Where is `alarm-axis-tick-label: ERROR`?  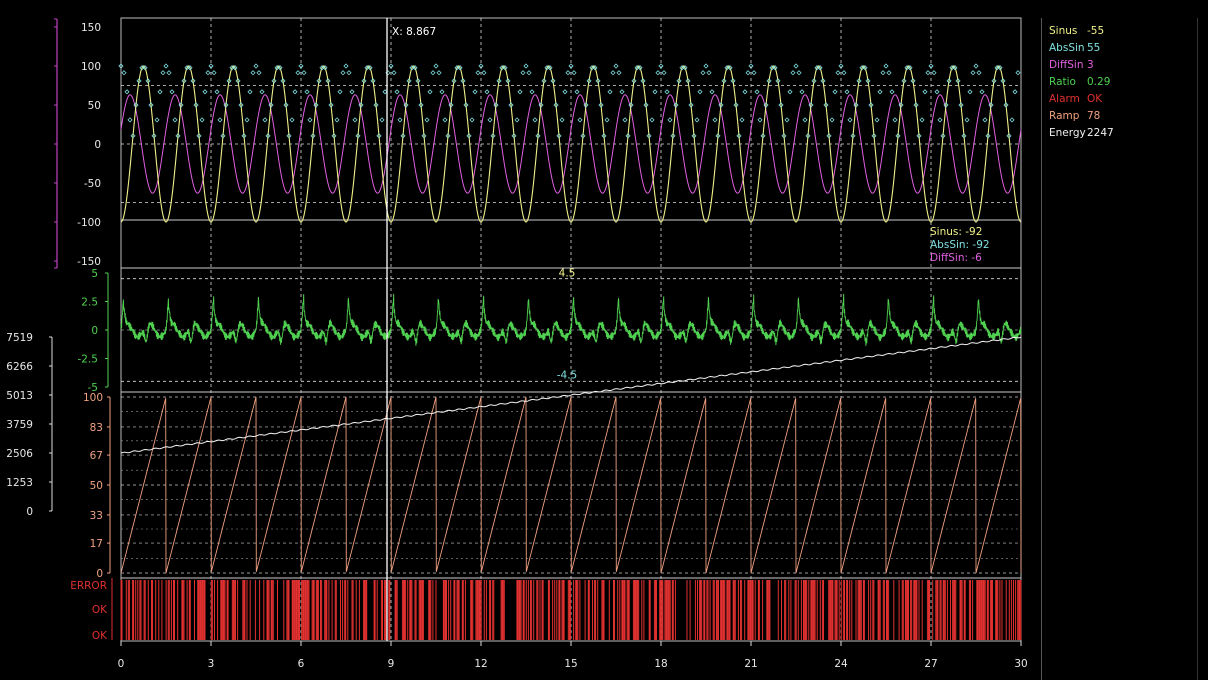
alarm-axis-tick-label: ERROR is located at coordinates (88, 586).